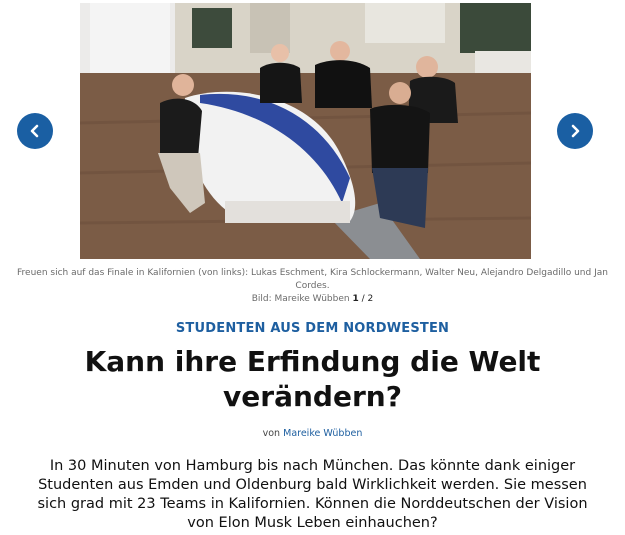 The image size is (625, 535). I want to click on gallery-counter: 1 / 2, so click(362, 299).